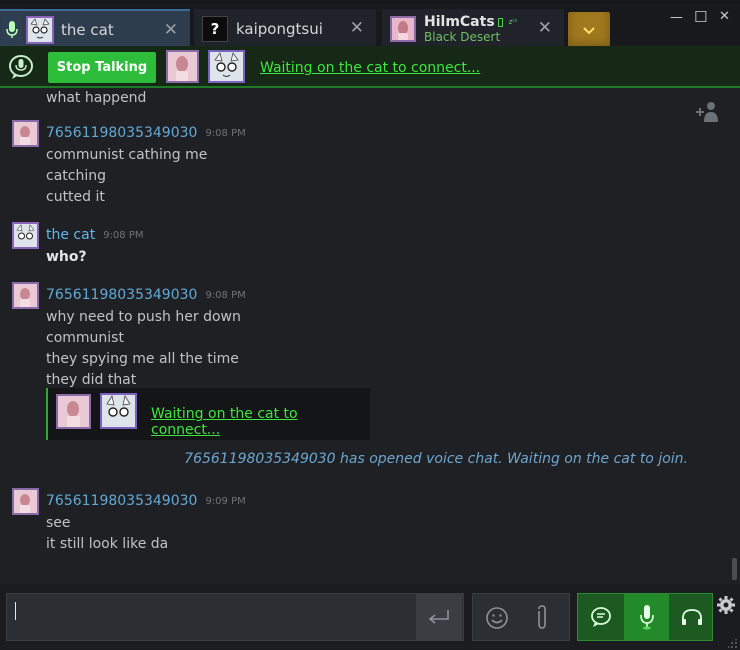 This screenshot has width=740, height=650. I want to click on phone-icon, so click(500, 22).